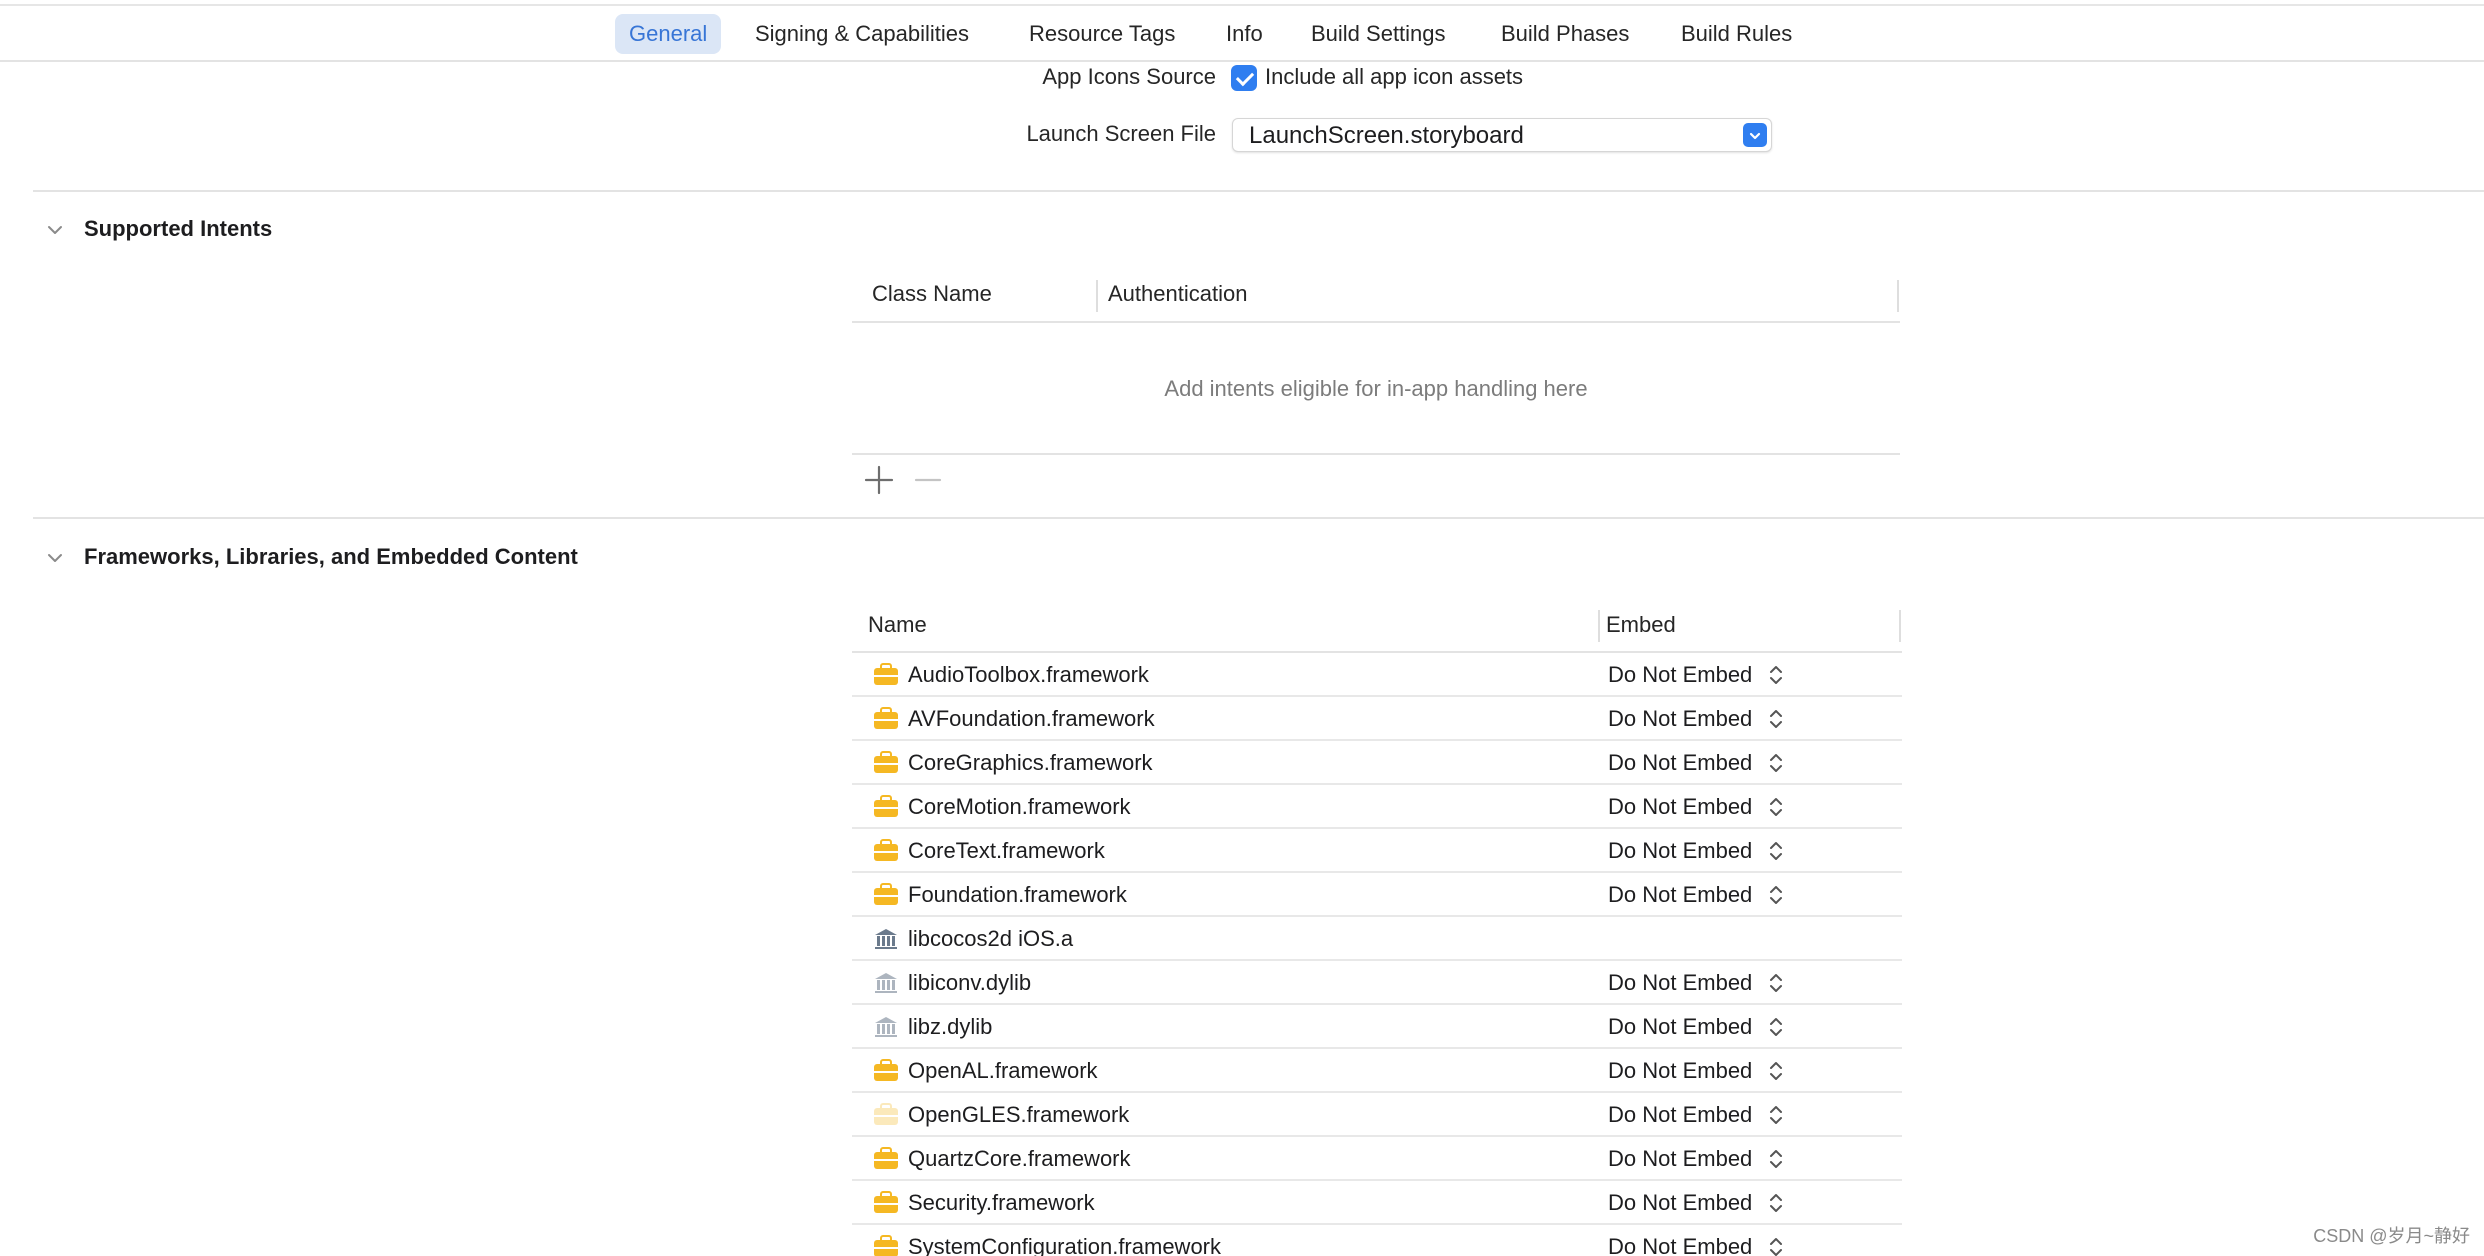  What do you see at coordinates (1377, 895) in the screenshot?
I see `table-row: Foundation.framework Do Not Embed` at bounding box center [1377, 895].